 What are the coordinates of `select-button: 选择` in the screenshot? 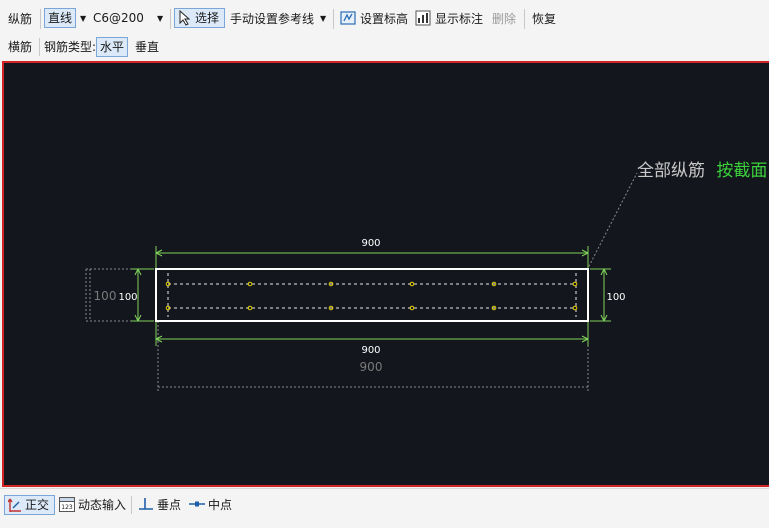 It's located at (199, 18).